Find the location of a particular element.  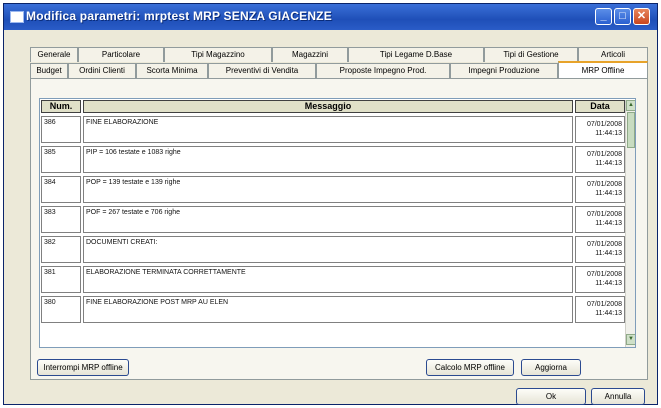

row-message: FINE ELABORAZIONE POST MRP AU ELEN is located at coordinates (328, 309).